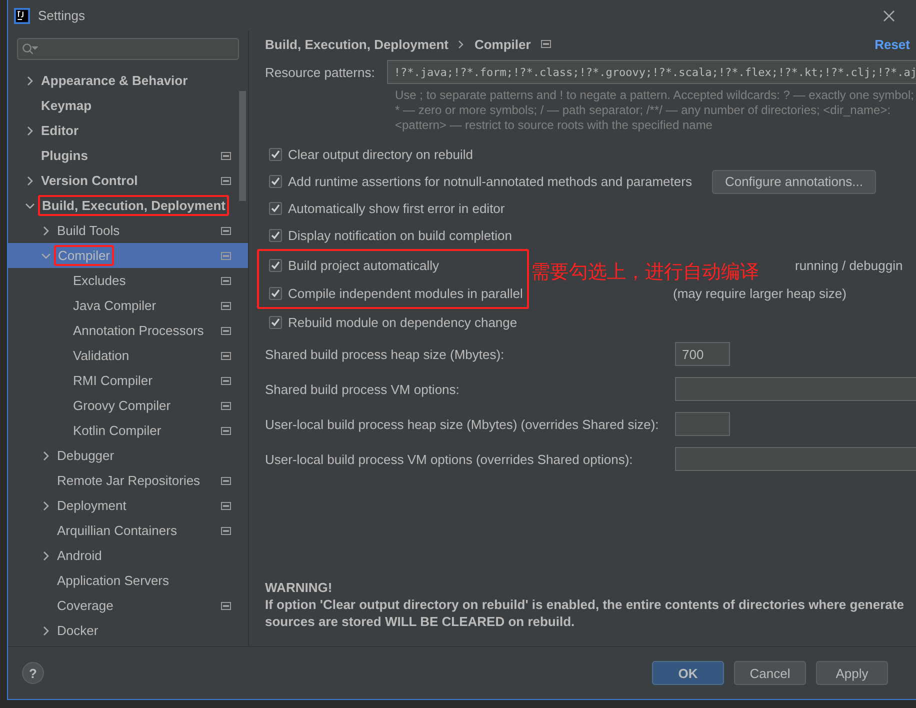 This screenshot has height=708, width=916. Describe the element at coordinates (400, 235) in the screenshot. I see `checkbox-label: Display notification on build completion` at that location.